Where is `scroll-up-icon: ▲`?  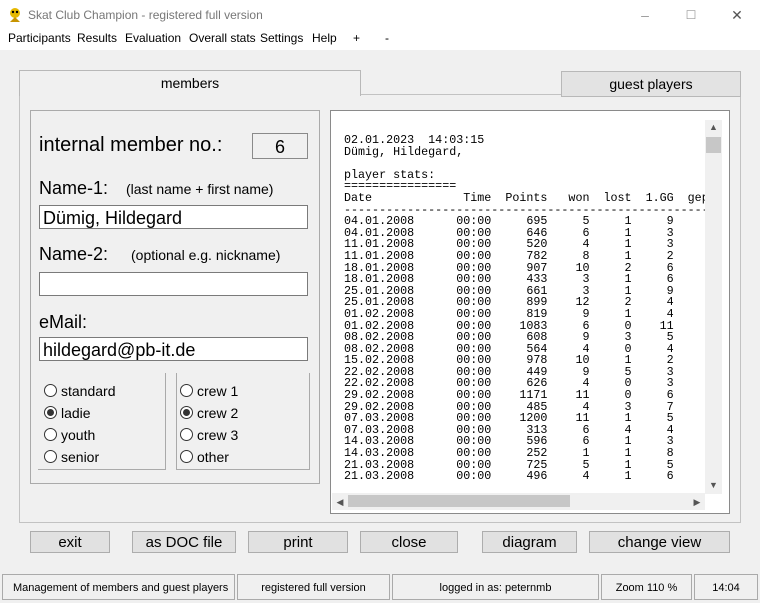
scroll-up-icon: ▲ is located at coordinates (713, 127).